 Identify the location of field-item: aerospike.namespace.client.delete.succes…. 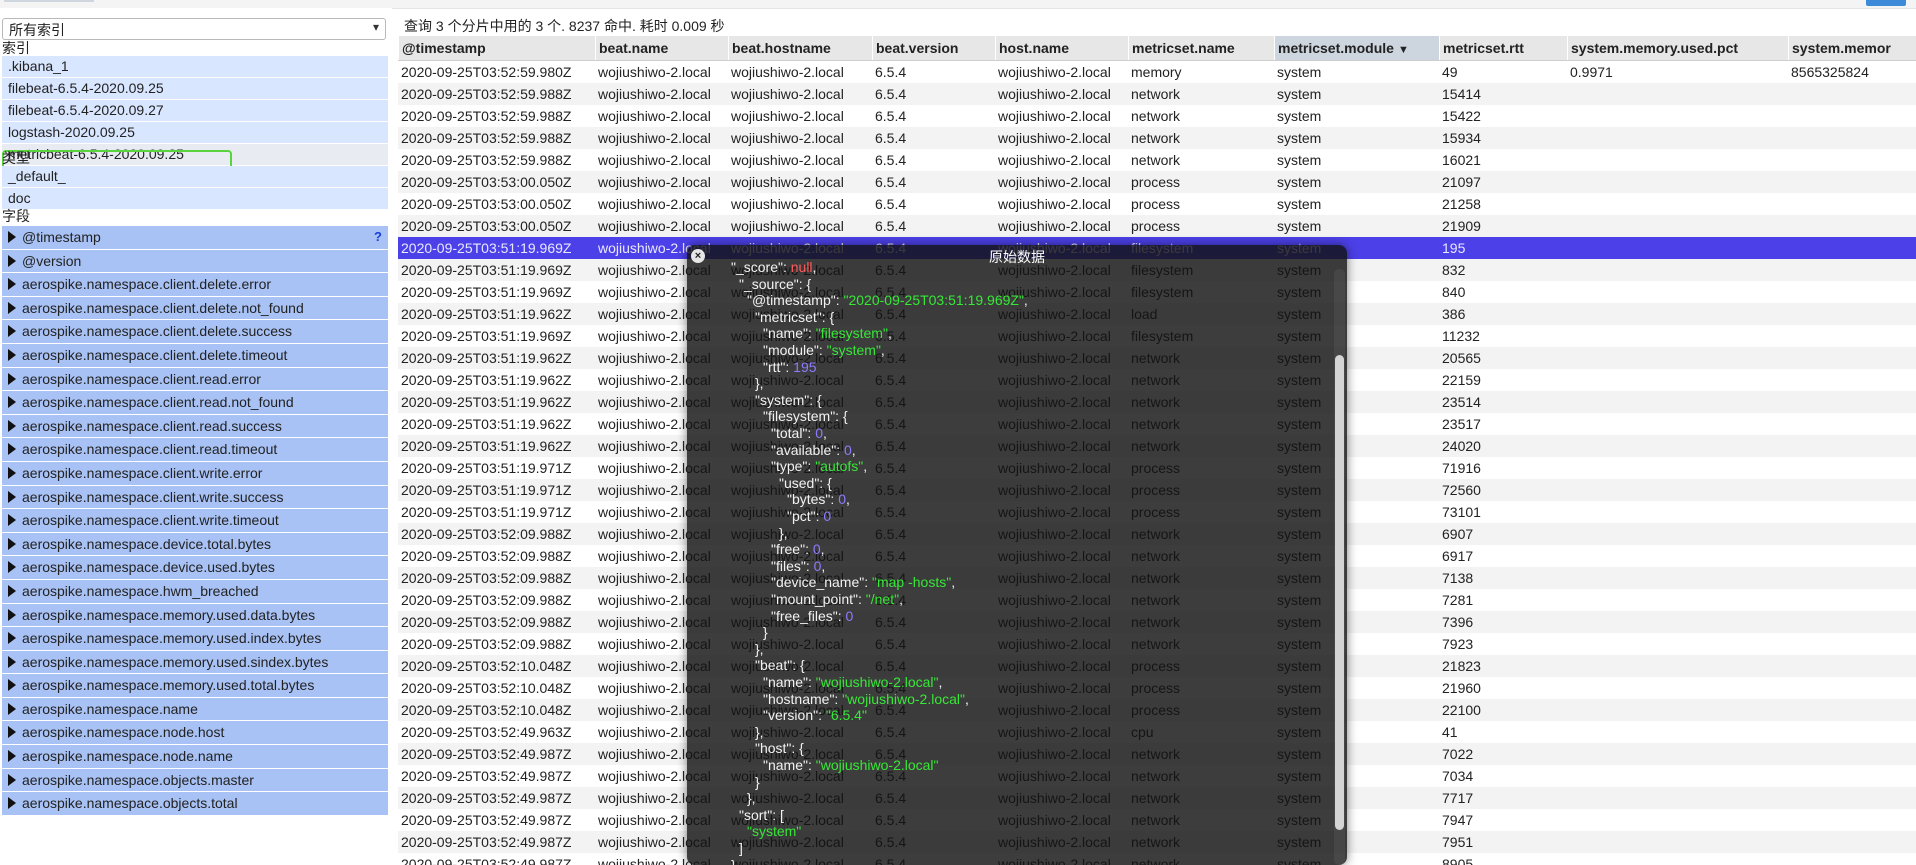
(195, 331).